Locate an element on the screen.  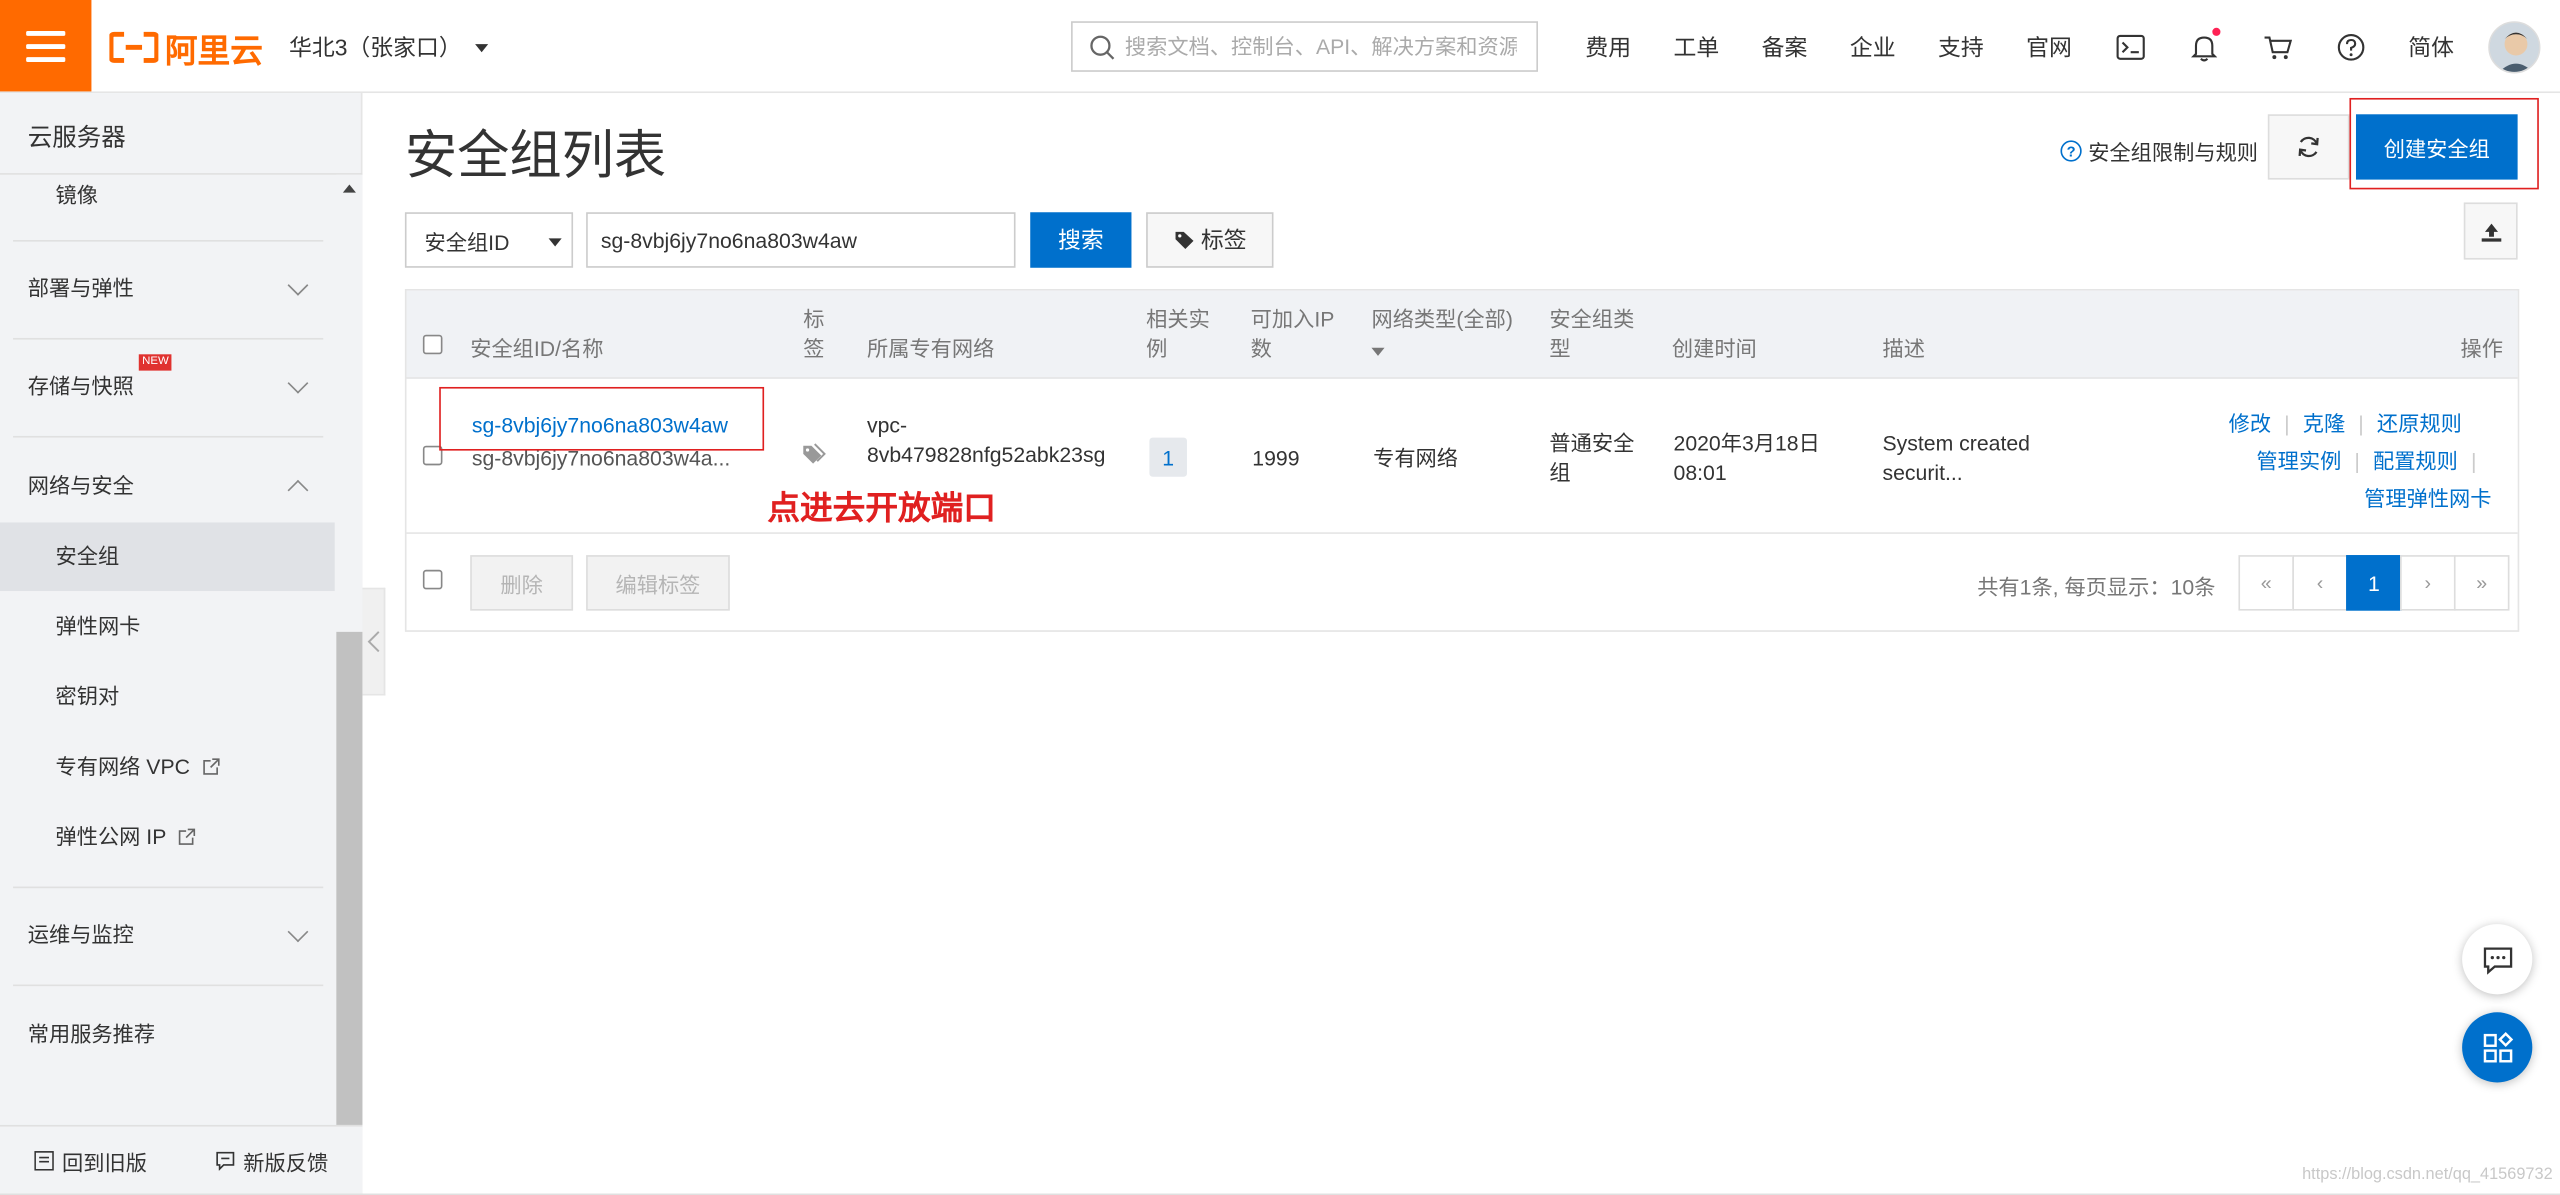
edit-tags-button: 编辑标签 is located at coordinates (658, 583).